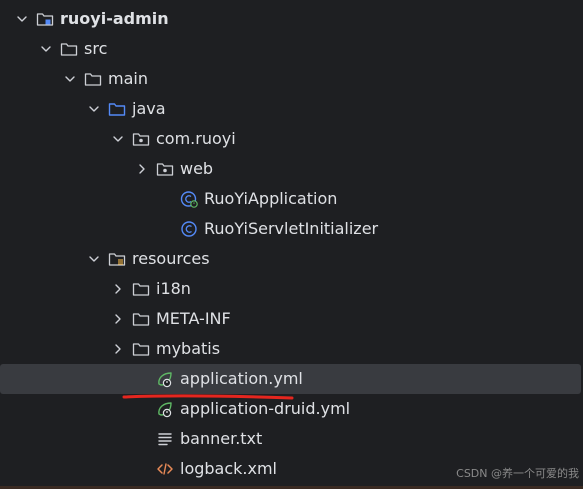 This screenshot has height=489, width=583. Describe the element at coordinates (241, 378) in the screenshot. I see `tree-item-label: application.yml` at that location.